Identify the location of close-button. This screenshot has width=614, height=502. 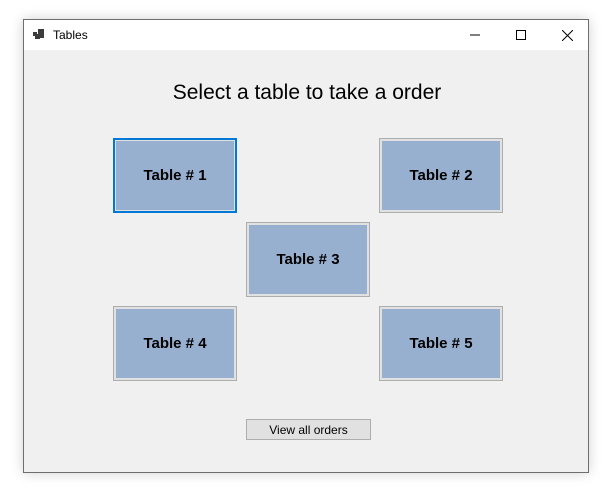
(567, 35).